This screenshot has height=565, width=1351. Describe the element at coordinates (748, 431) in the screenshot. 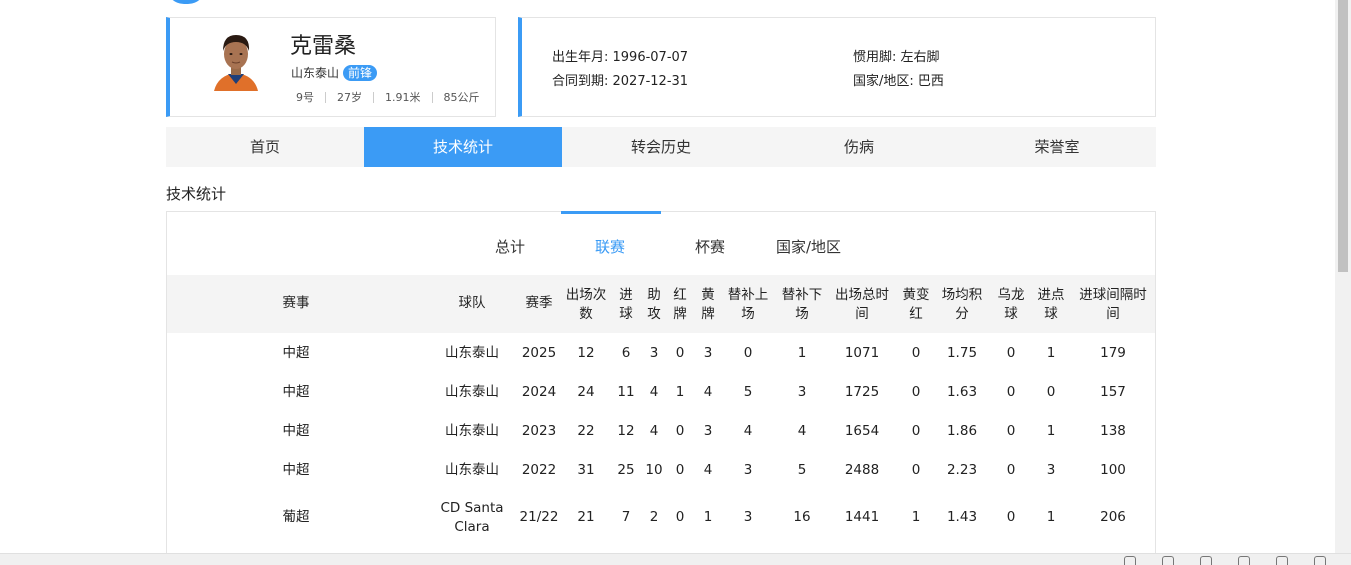

I see `cell-sub-in: 4` at that location.